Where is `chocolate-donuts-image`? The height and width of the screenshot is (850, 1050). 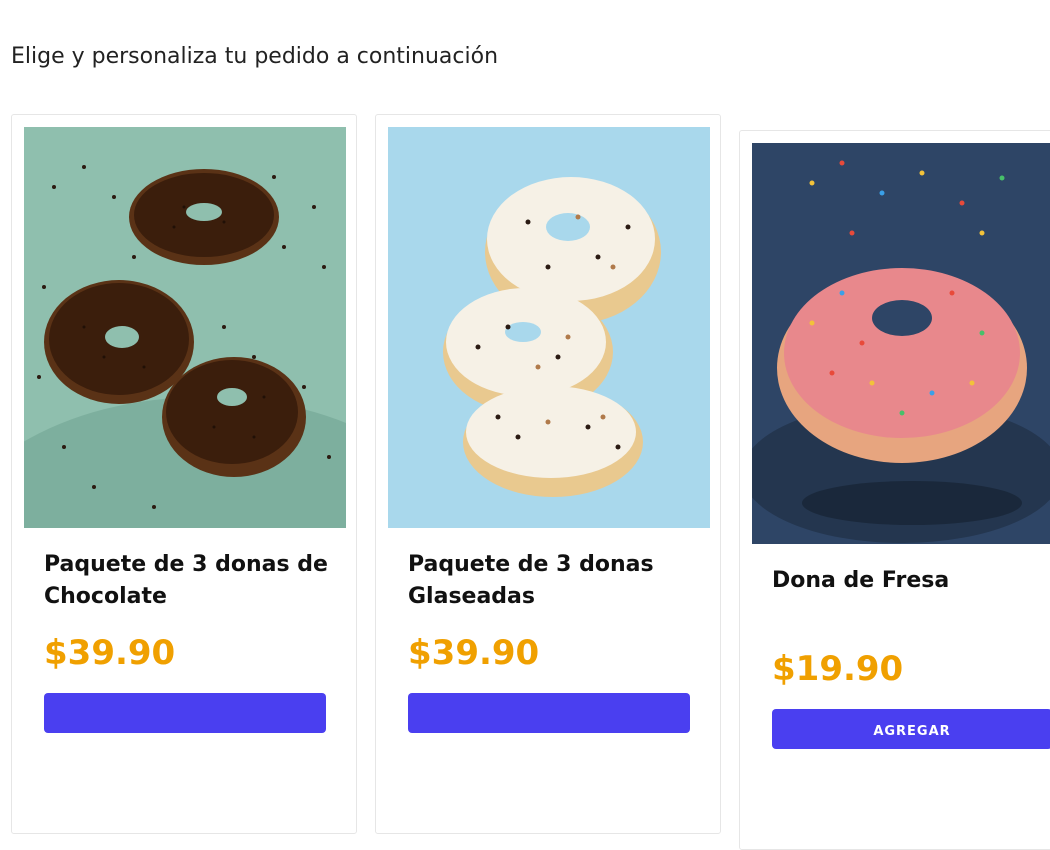
chocolate-donuts-image is located at coordinates (185, 327).